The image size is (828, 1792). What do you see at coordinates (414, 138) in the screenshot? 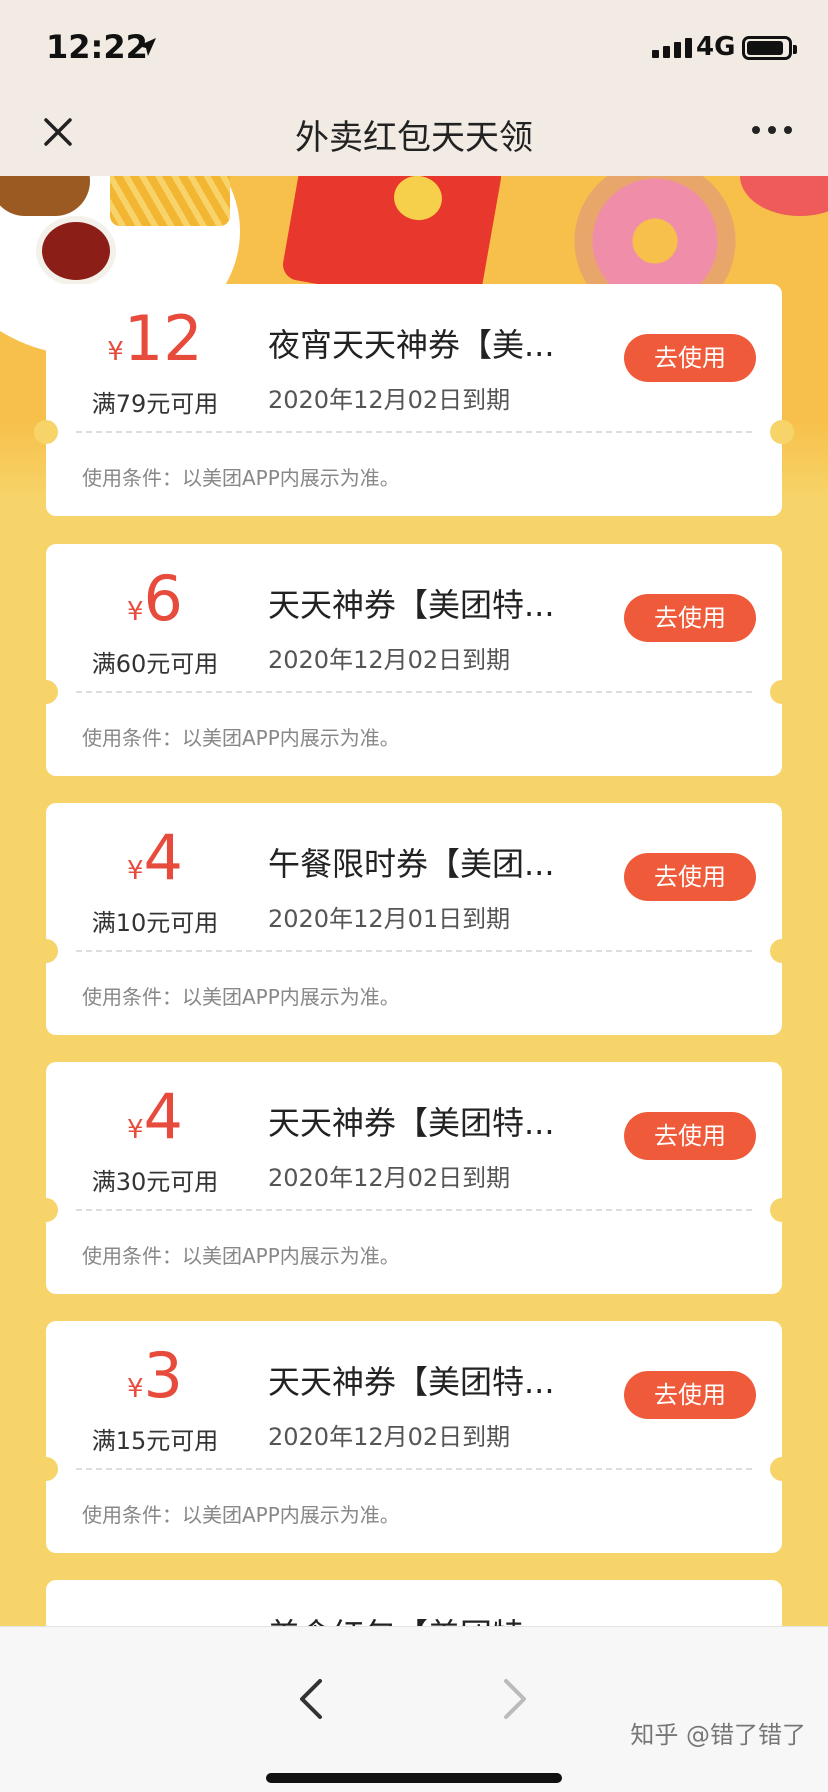
I see `page-title: 外卖红包天天领` at bounding box center [414, 138].